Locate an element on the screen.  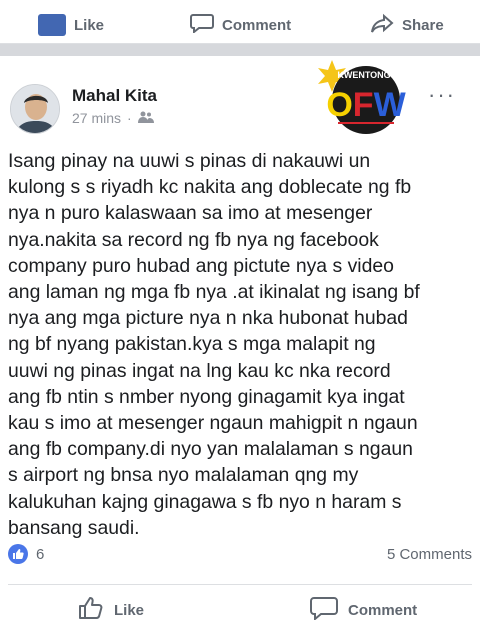
comment-button: Comment is located at coordinates (363, 610).